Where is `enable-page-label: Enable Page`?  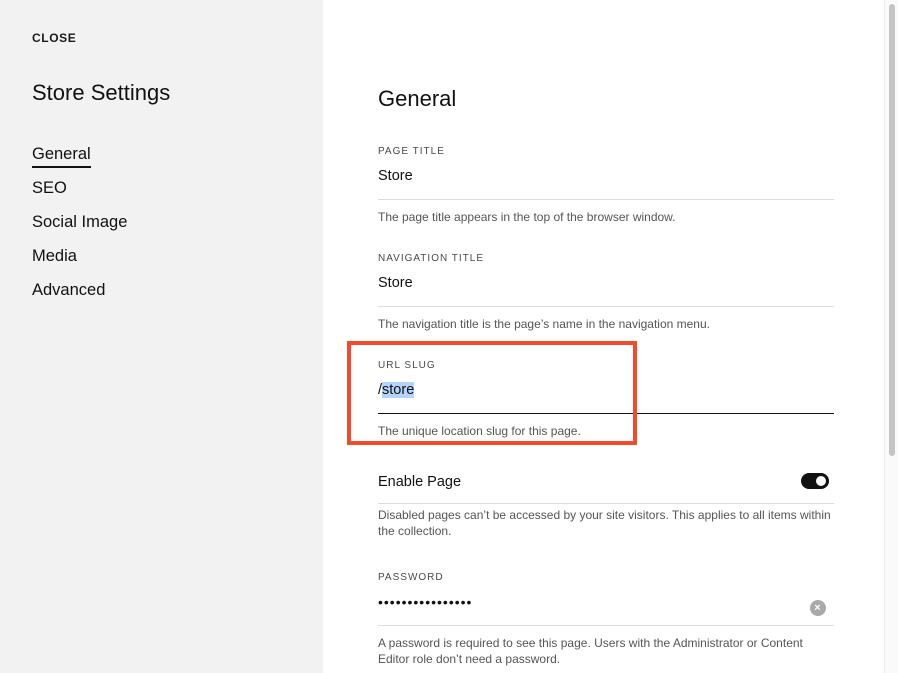 enable-page-label: Enable Page is located at coordinates (420, 482).